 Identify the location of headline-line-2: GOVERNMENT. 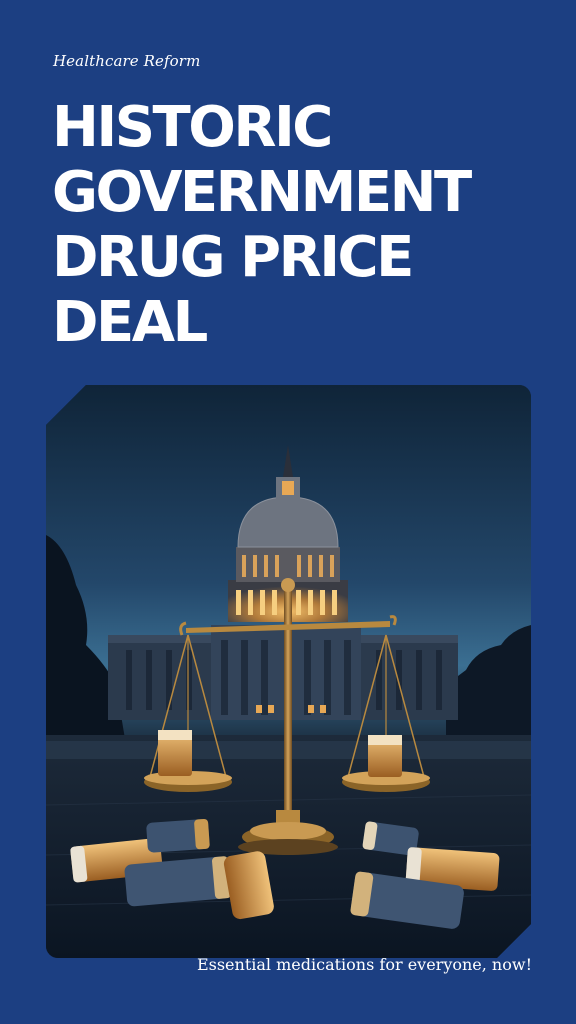
(262, 192).